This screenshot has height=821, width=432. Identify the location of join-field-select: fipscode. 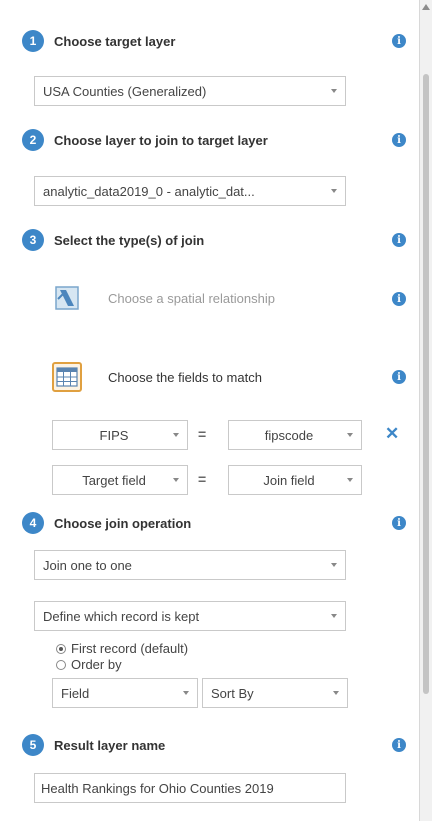
(295, 435).